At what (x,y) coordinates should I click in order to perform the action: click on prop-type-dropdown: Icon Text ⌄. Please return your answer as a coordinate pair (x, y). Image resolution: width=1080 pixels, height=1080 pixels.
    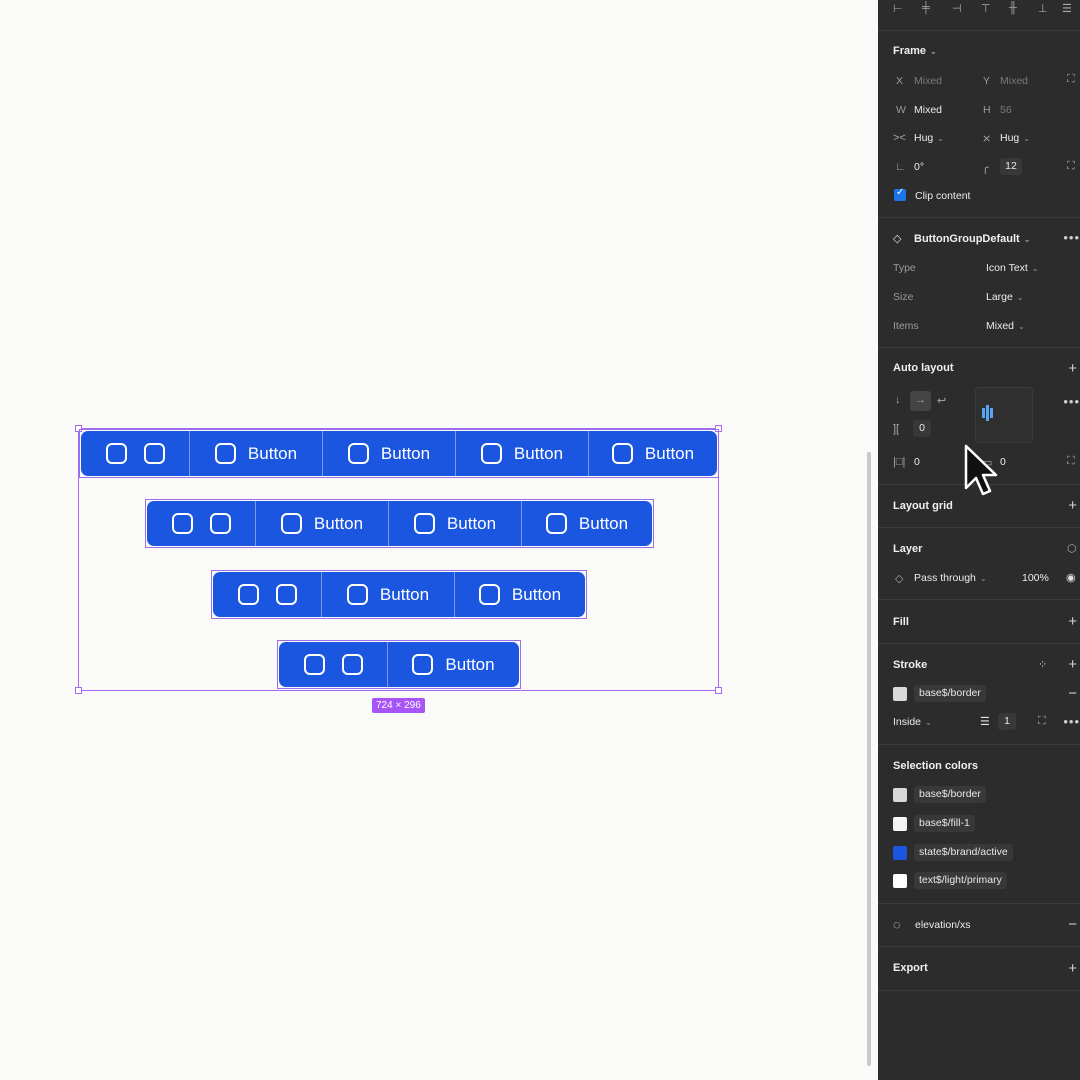
    Looking at the image, I should click on (1012, 268).